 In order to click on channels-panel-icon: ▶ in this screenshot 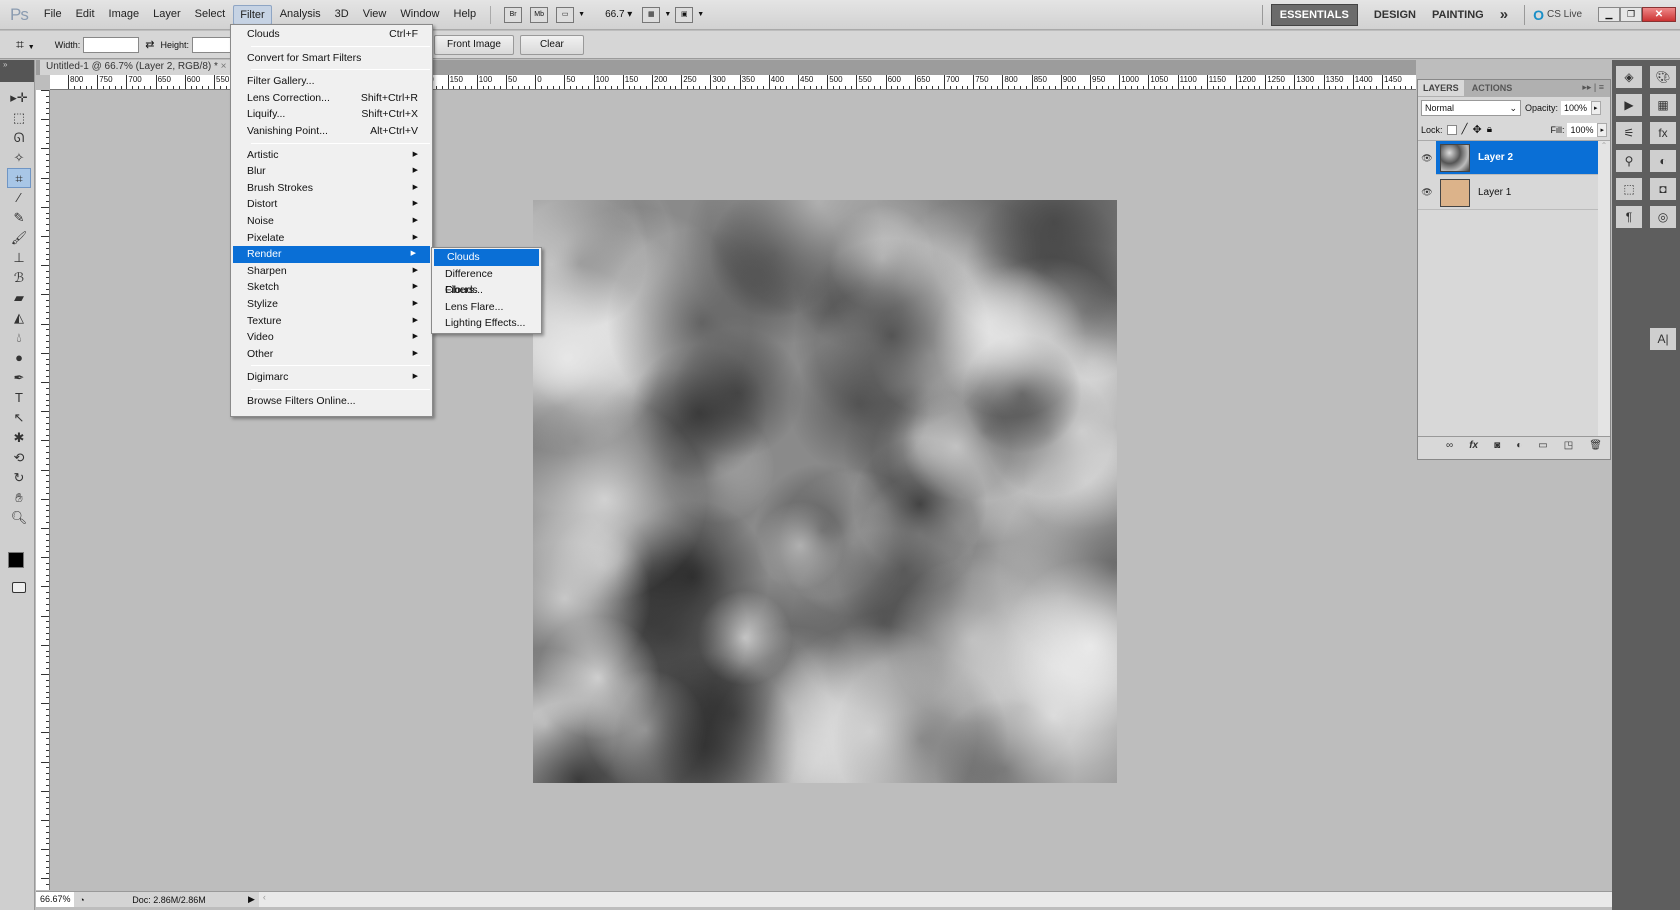, I will do `click(1629, 105)`.